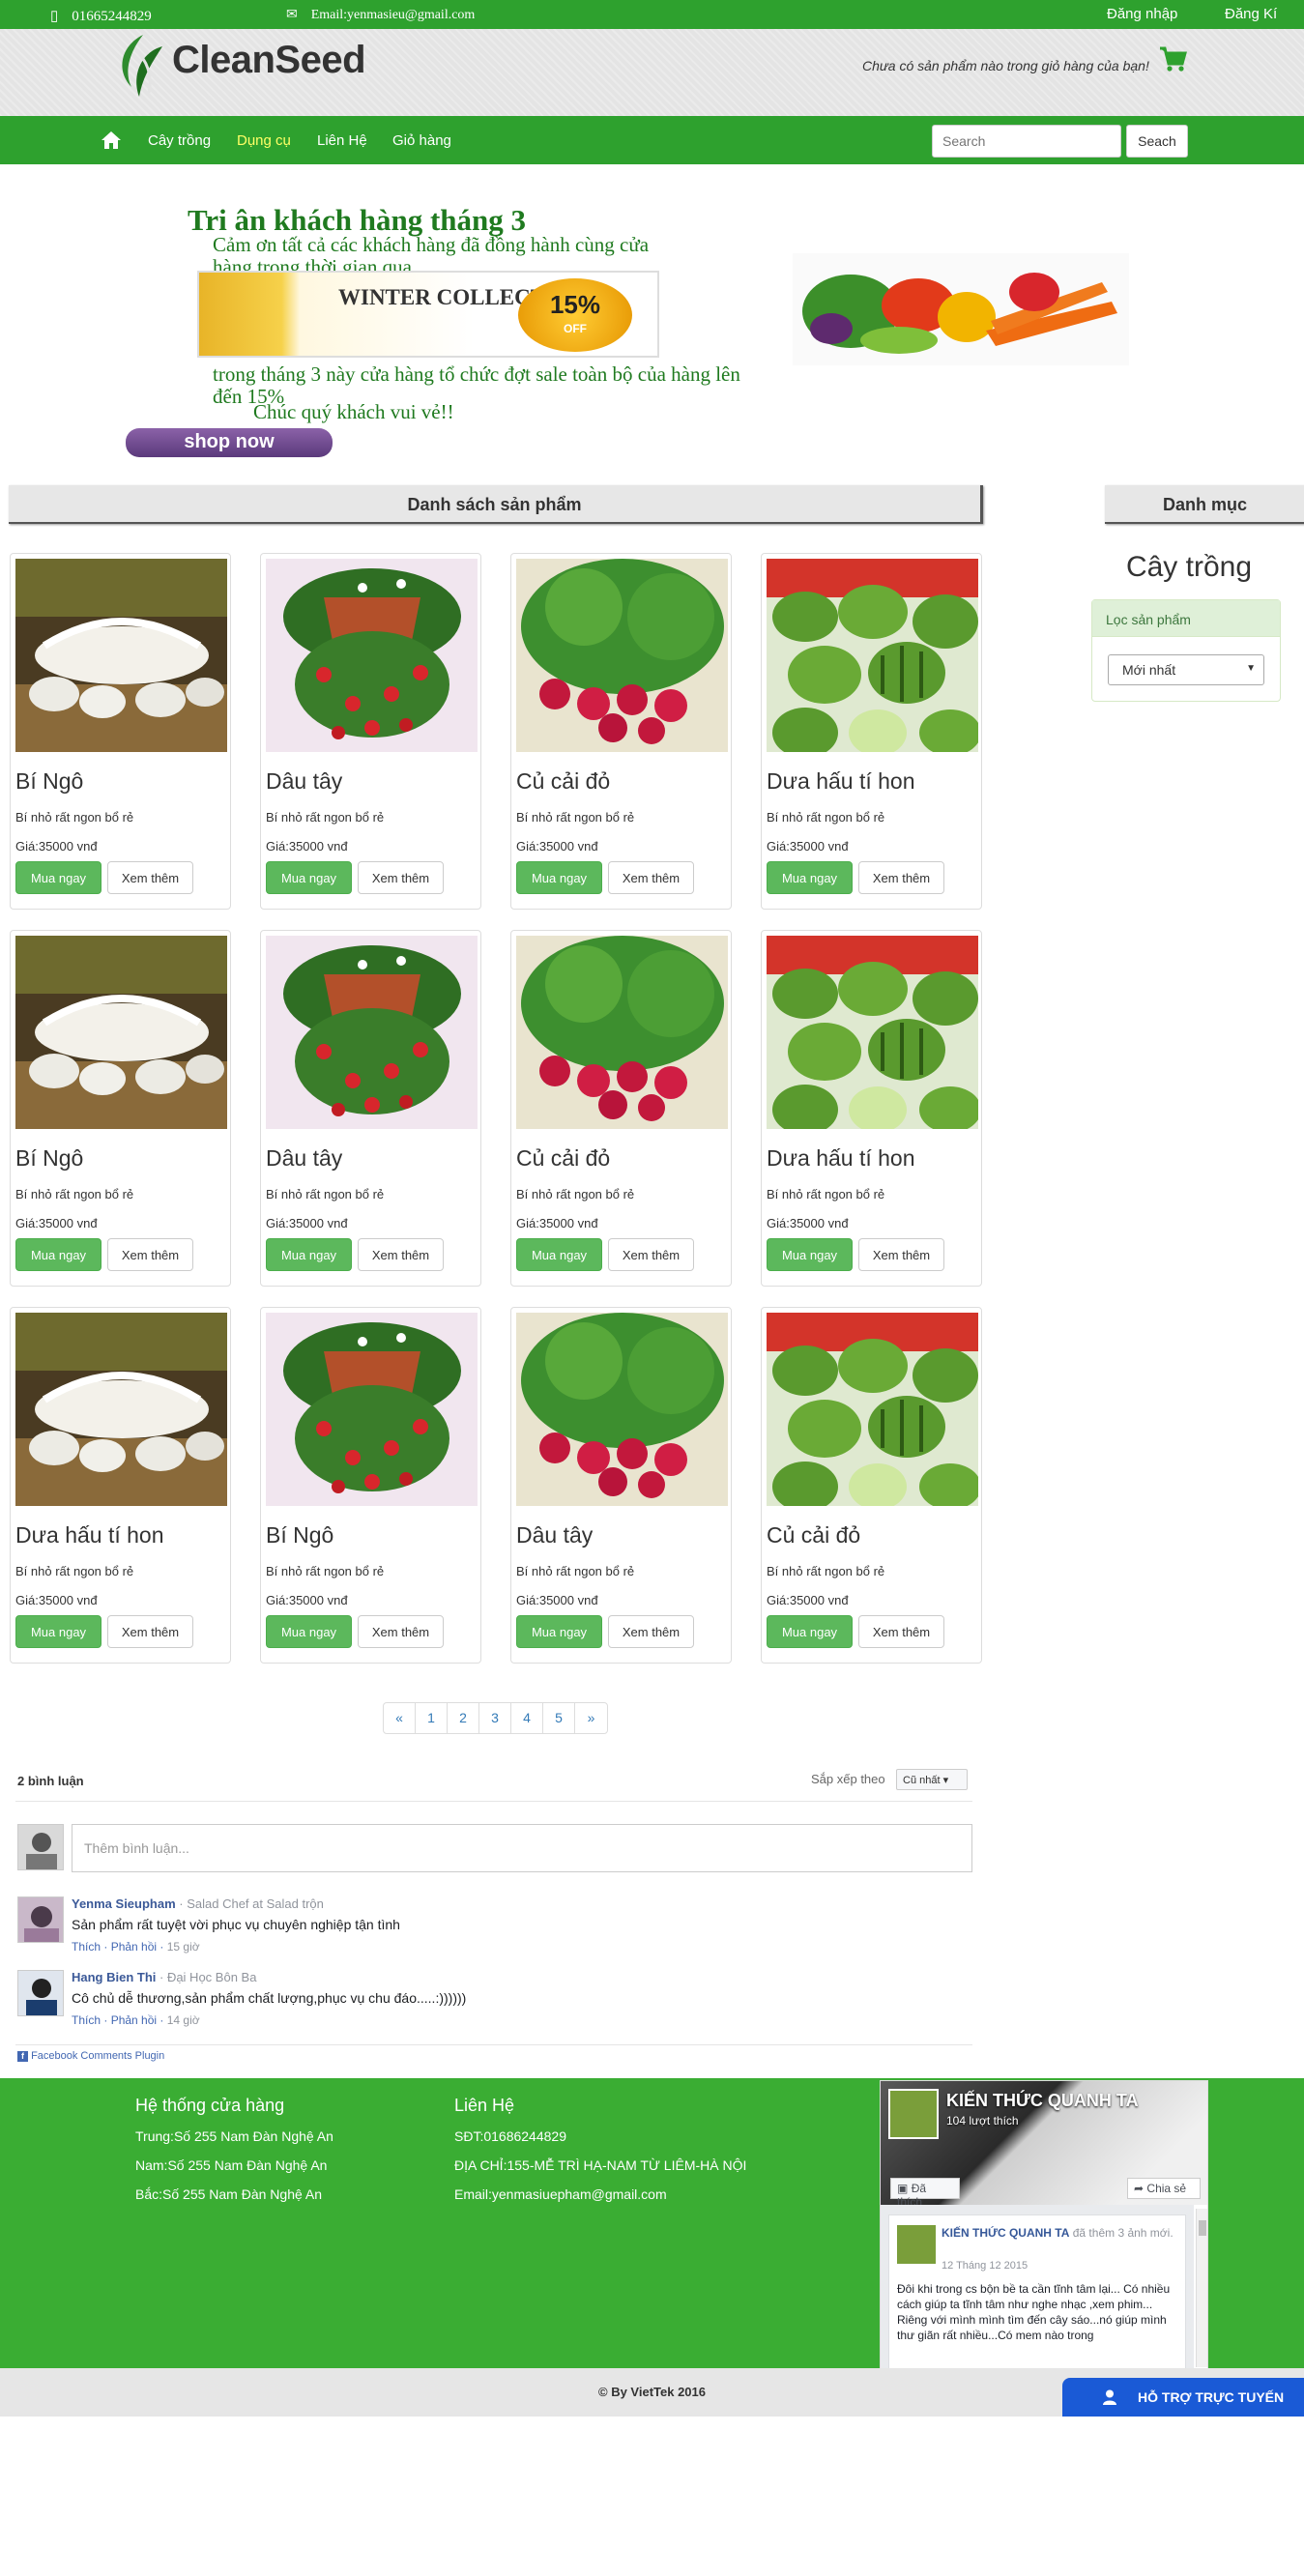 This screenshot has height=2576, width=1304. What do you see at coordinates (184, 2020) in the screenshot?
I see `comment-time: 14 giờ` at bounding box center [184, 2020].